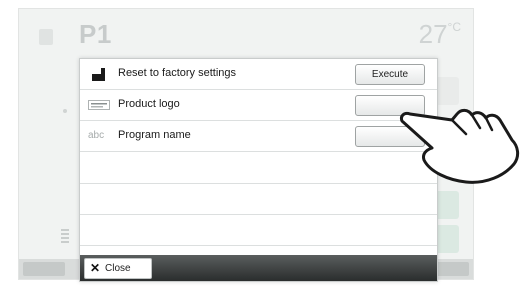 The height and width of the screenshot is (287, 524). What do you see at coordinates (154, 135) in the screenshot?
I see `program-name-label: Program name` at bounding box center [154, 135].